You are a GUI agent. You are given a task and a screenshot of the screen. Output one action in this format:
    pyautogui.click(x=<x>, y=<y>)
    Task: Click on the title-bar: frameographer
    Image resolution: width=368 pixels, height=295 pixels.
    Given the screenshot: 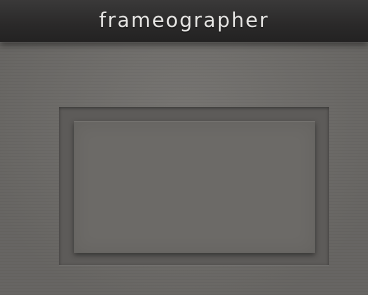 What is the action you would take?
    pyautogui.click(x=184, y=21)
    